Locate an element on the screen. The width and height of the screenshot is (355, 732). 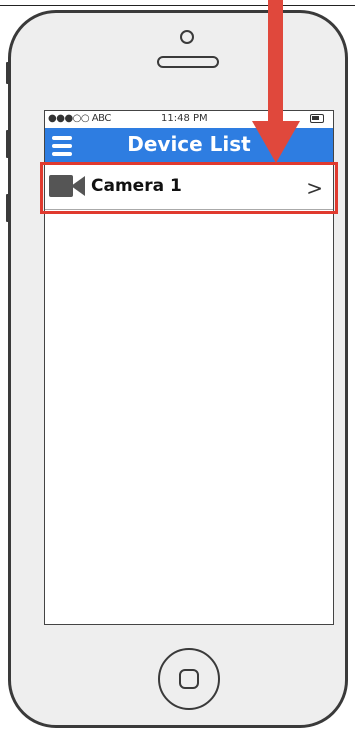
front-camera is located at coordinates (187, 37).